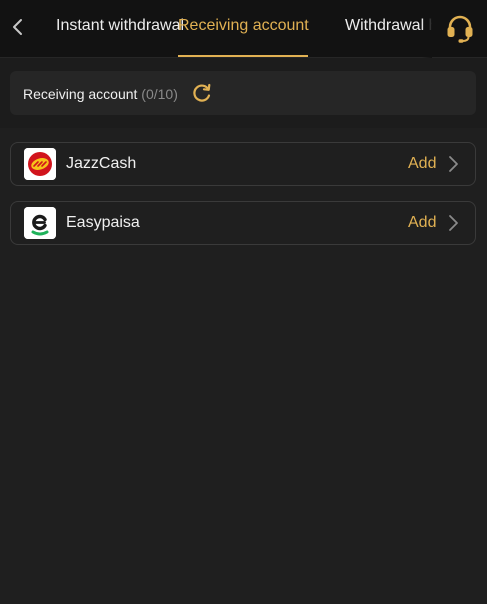  Describe the element at coordinates (101, 163) in the screenshot. I see `account-name: JazzCash` at that location.